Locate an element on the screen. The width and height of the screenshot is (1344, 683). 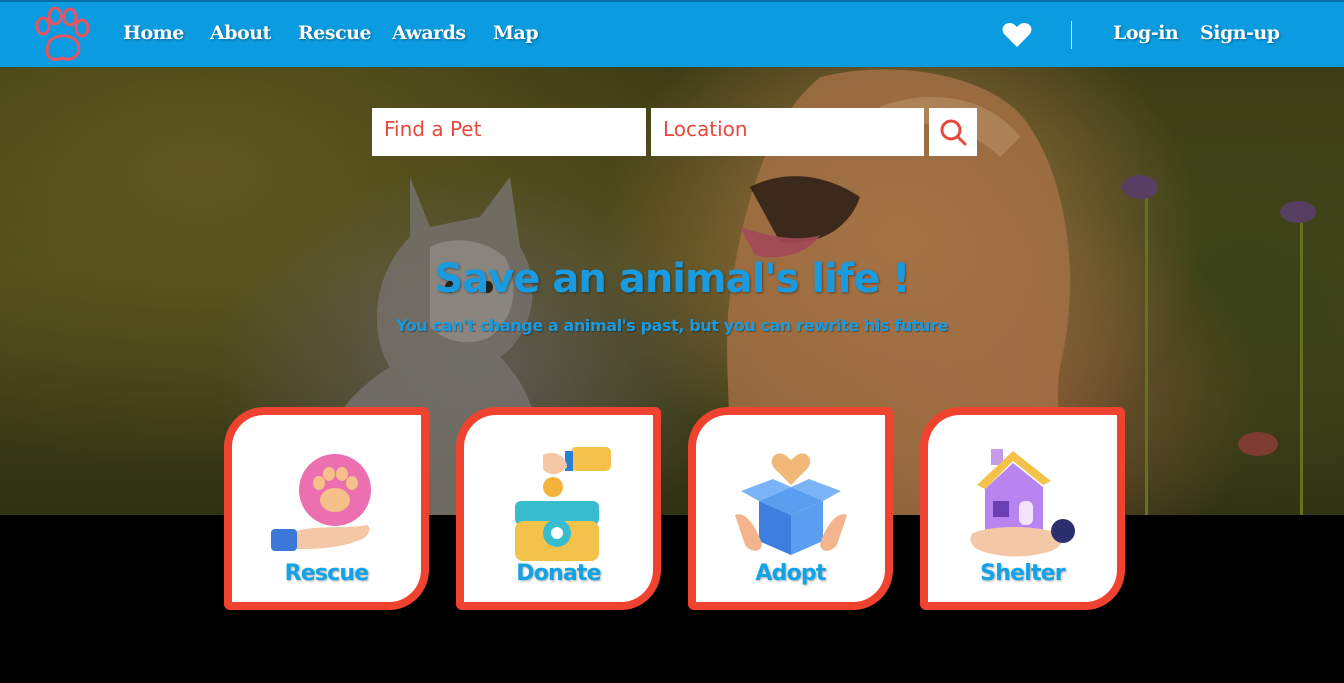
shelter-label: Shelter is located at coordinates (1022, 573).